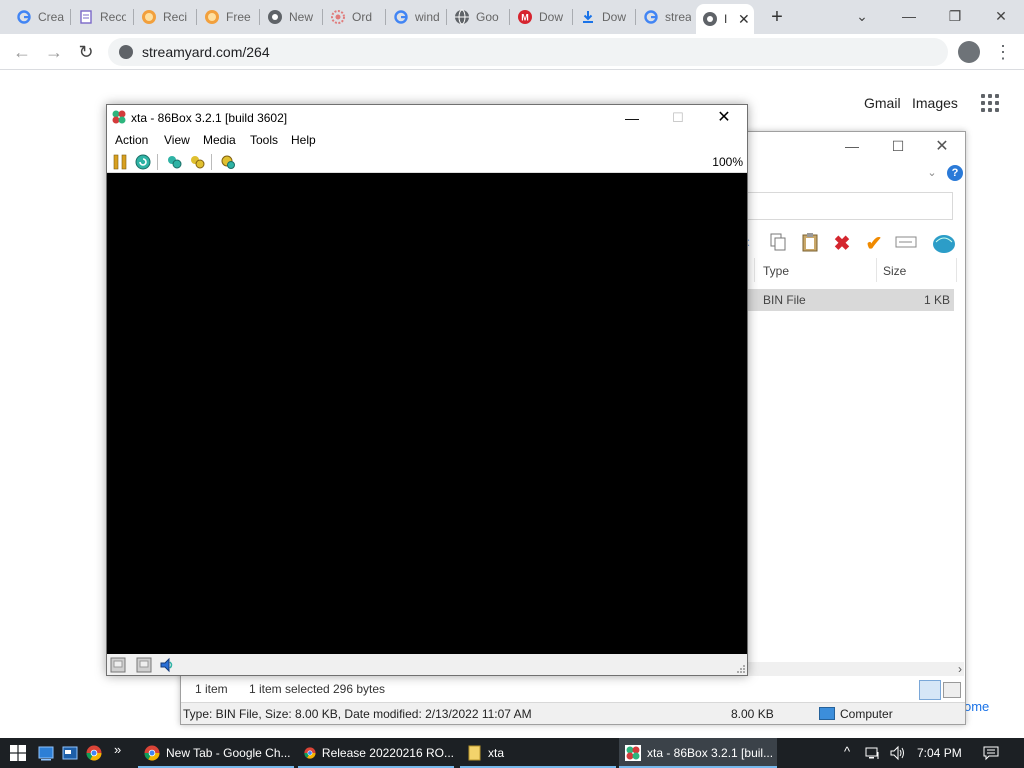 This screenshot has height=768, width=1024. Describe the element at coordinates (1001, 16) in the screenshot. I see `close-button: ✕` at that location.